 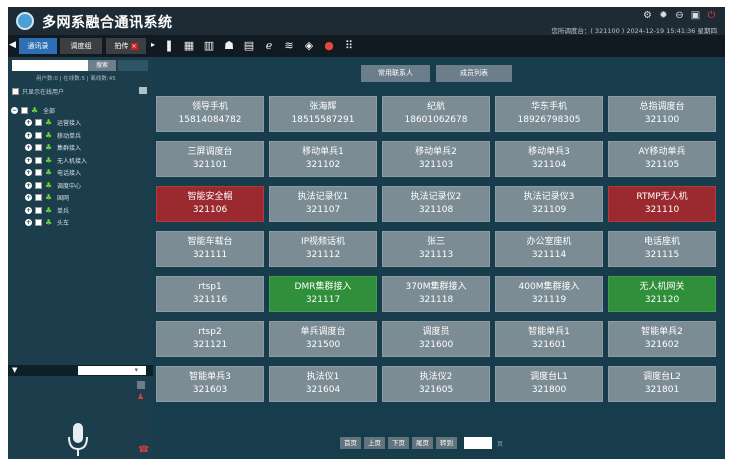 I want to click on tree-root: − ♣ 全部, so click(x=81, y=110).